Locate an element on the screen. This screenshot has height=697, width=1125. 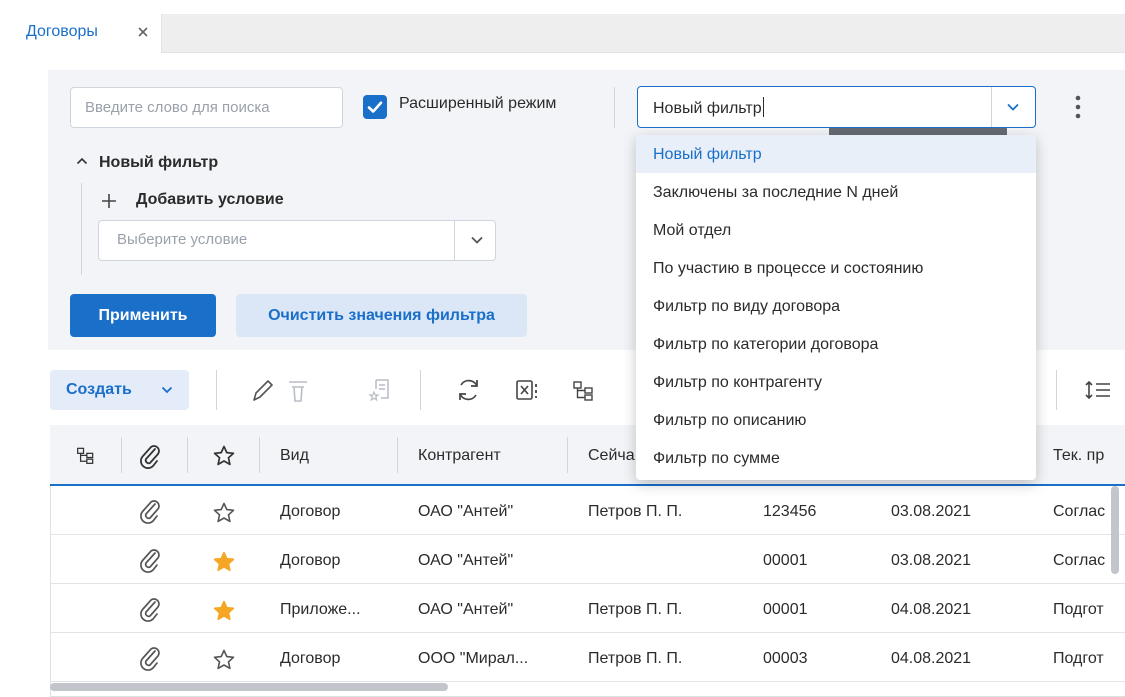
filter-select: Новый фильтр is located at coordinates (836, 107).